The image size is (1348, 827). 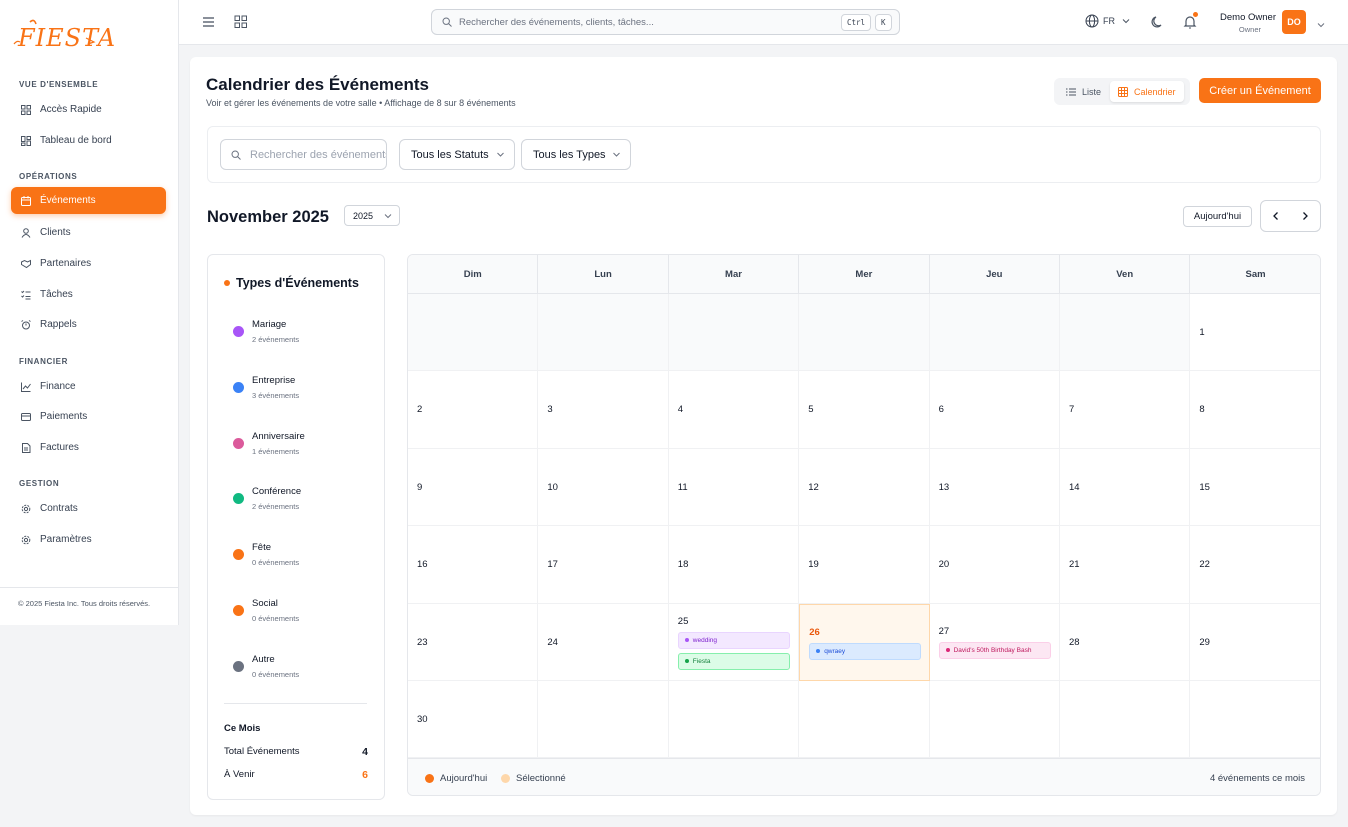 What do you see at coordinates (276, 507) in the screenshot?
I see `event-type-count: 2 événements` at bounding box center [276, 507].